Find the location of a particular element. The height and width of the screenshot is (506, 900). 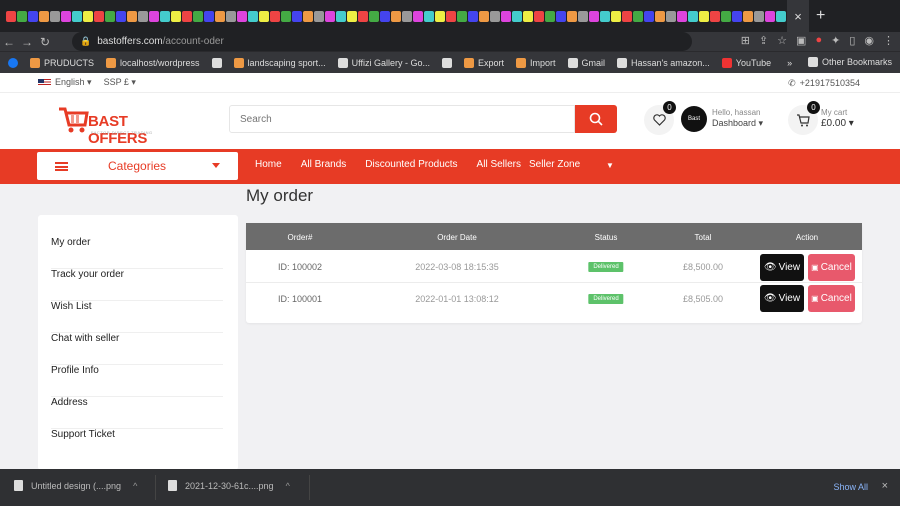

reload-icon: ↻ is located at coordinates (45, 42).